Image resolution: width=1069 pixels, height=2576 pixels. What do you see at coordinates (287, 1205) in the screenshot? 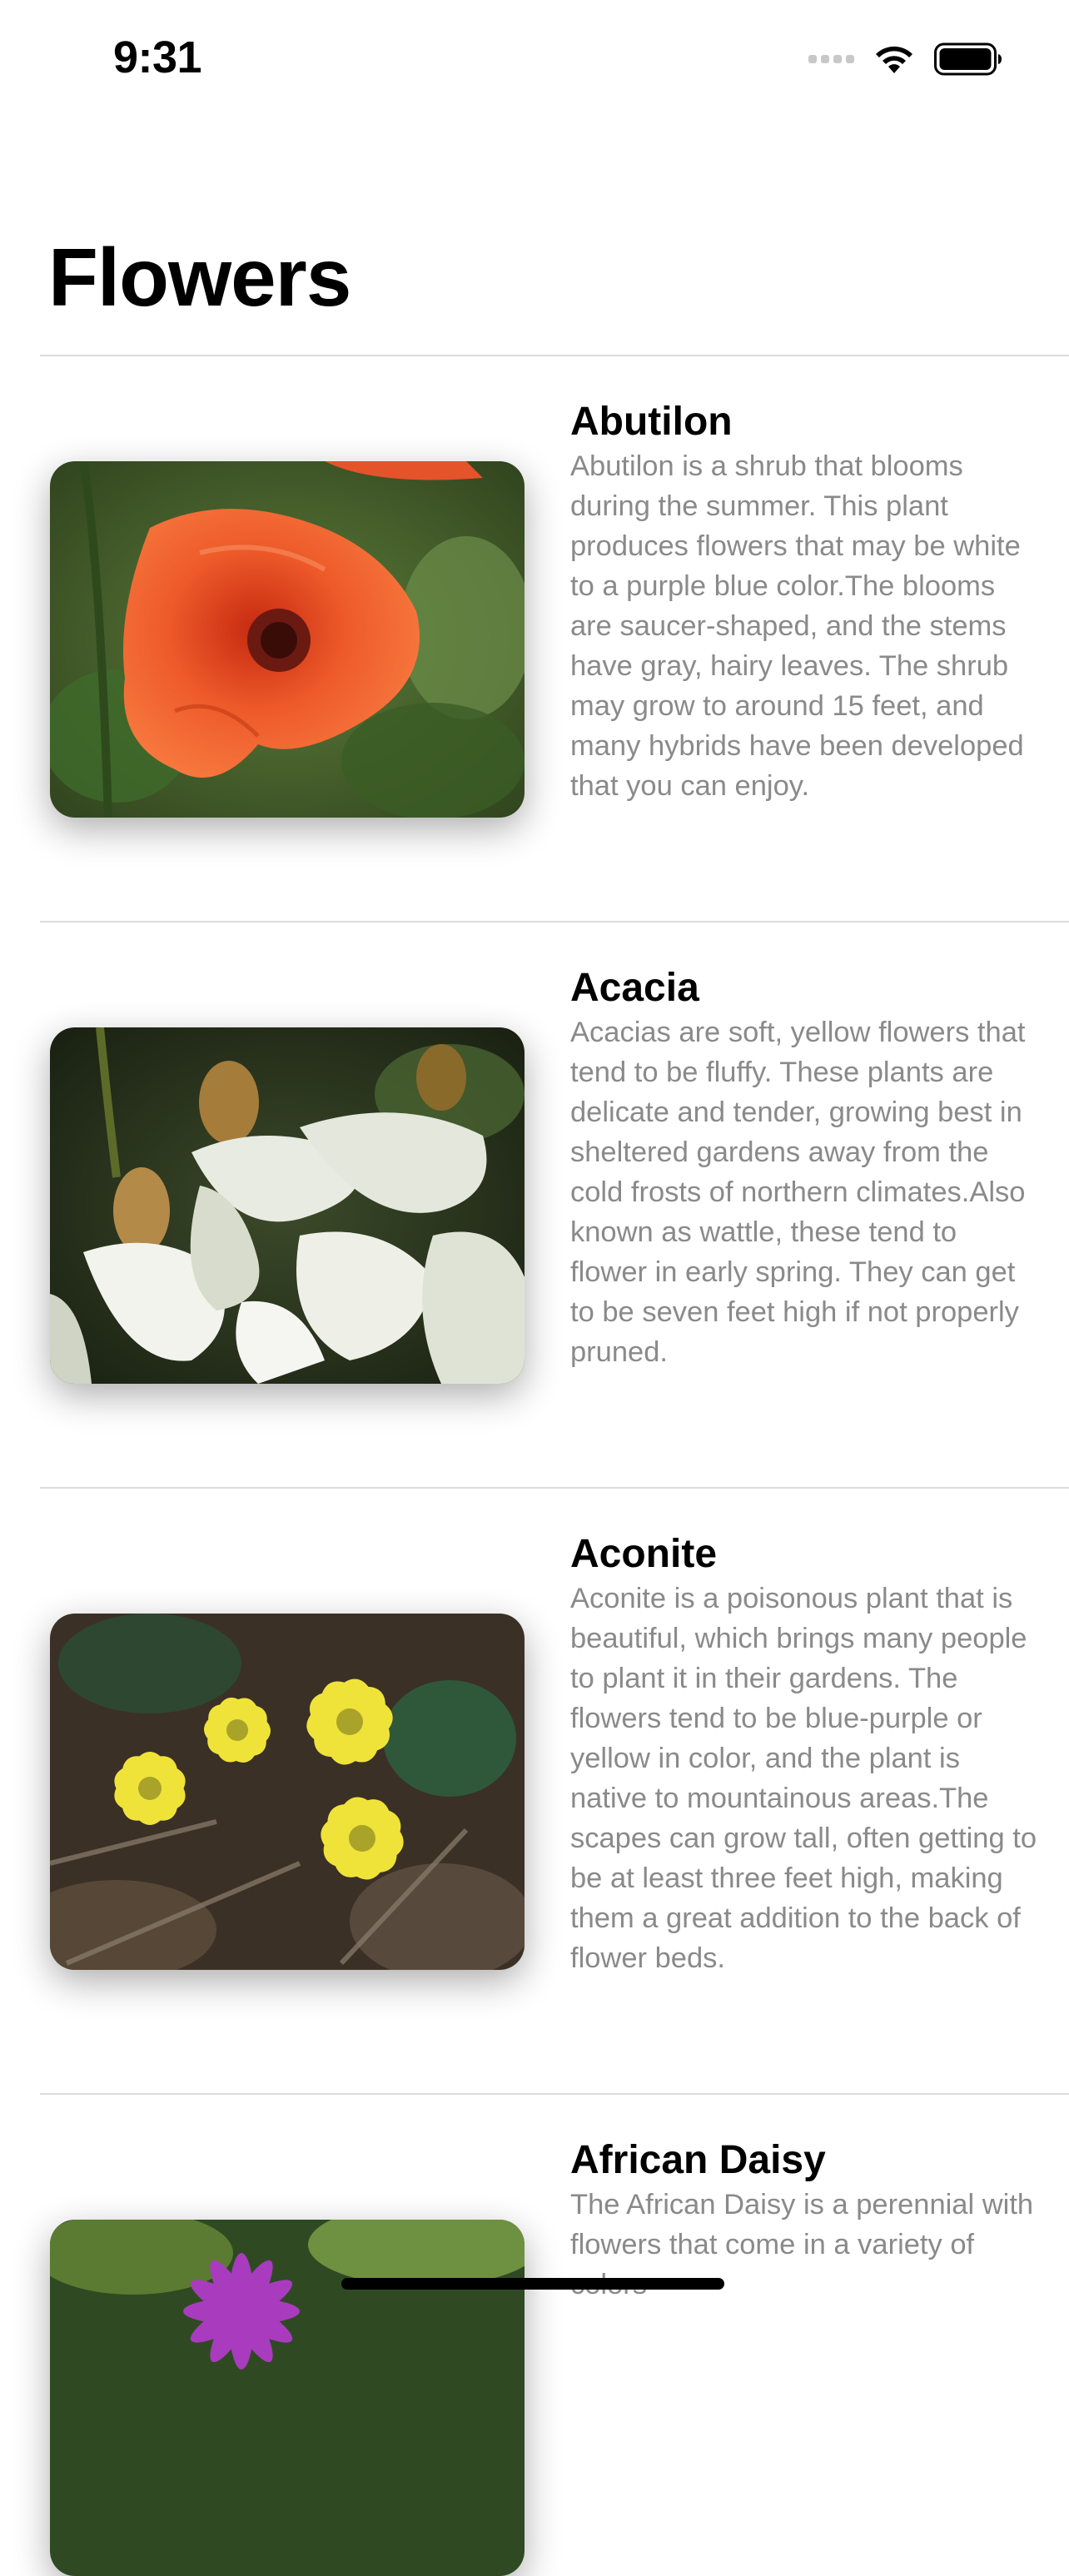
I see `acacia-image` at bounding box center [287, 1205].